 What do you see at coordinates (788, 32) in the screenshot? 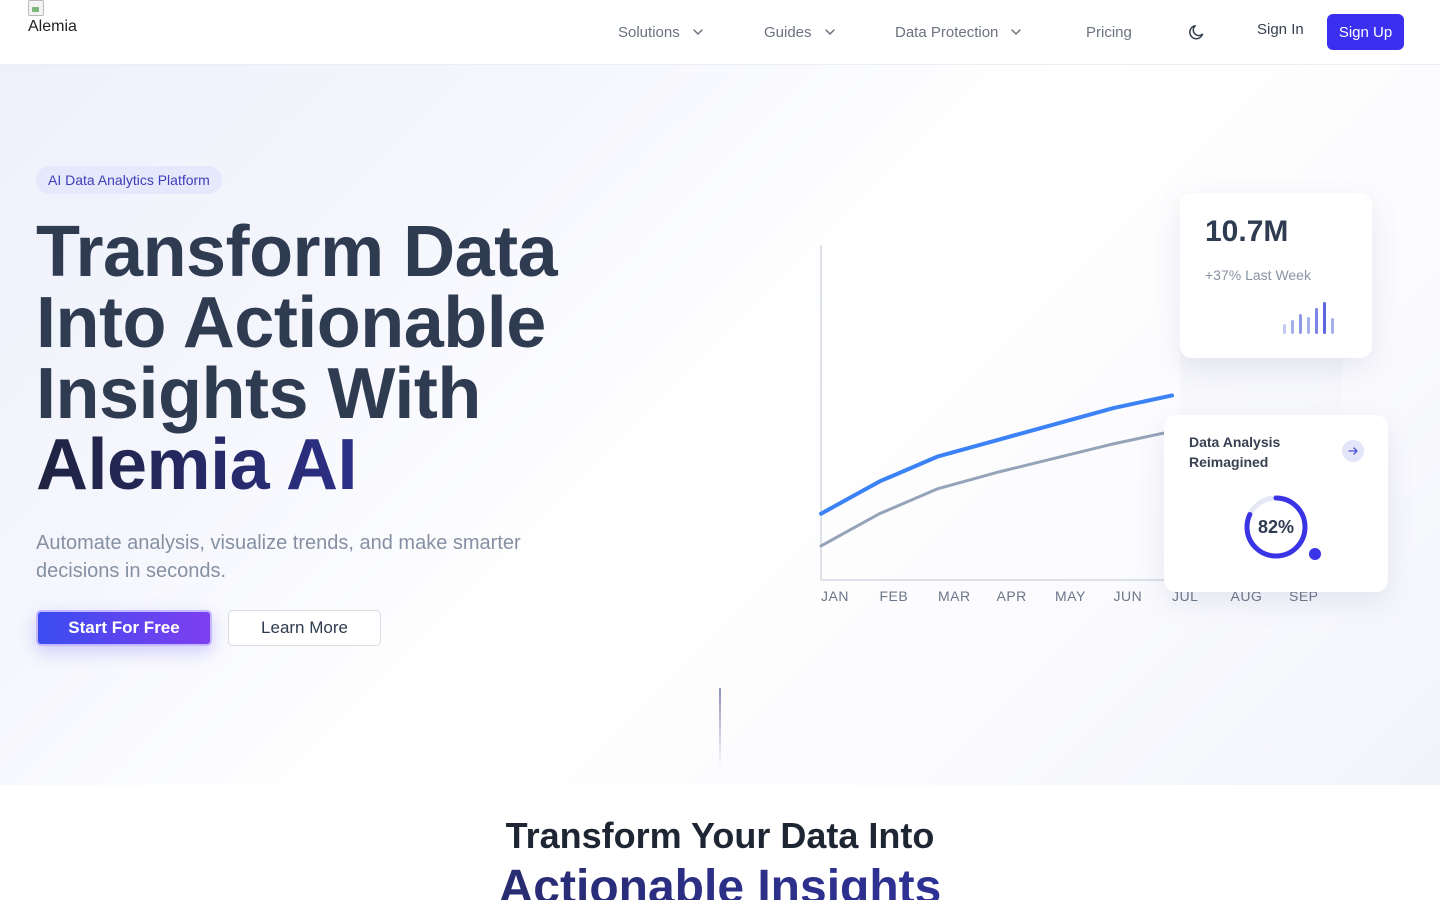
I see `nav-item-label: Guides` at bounding box center [788, 32].